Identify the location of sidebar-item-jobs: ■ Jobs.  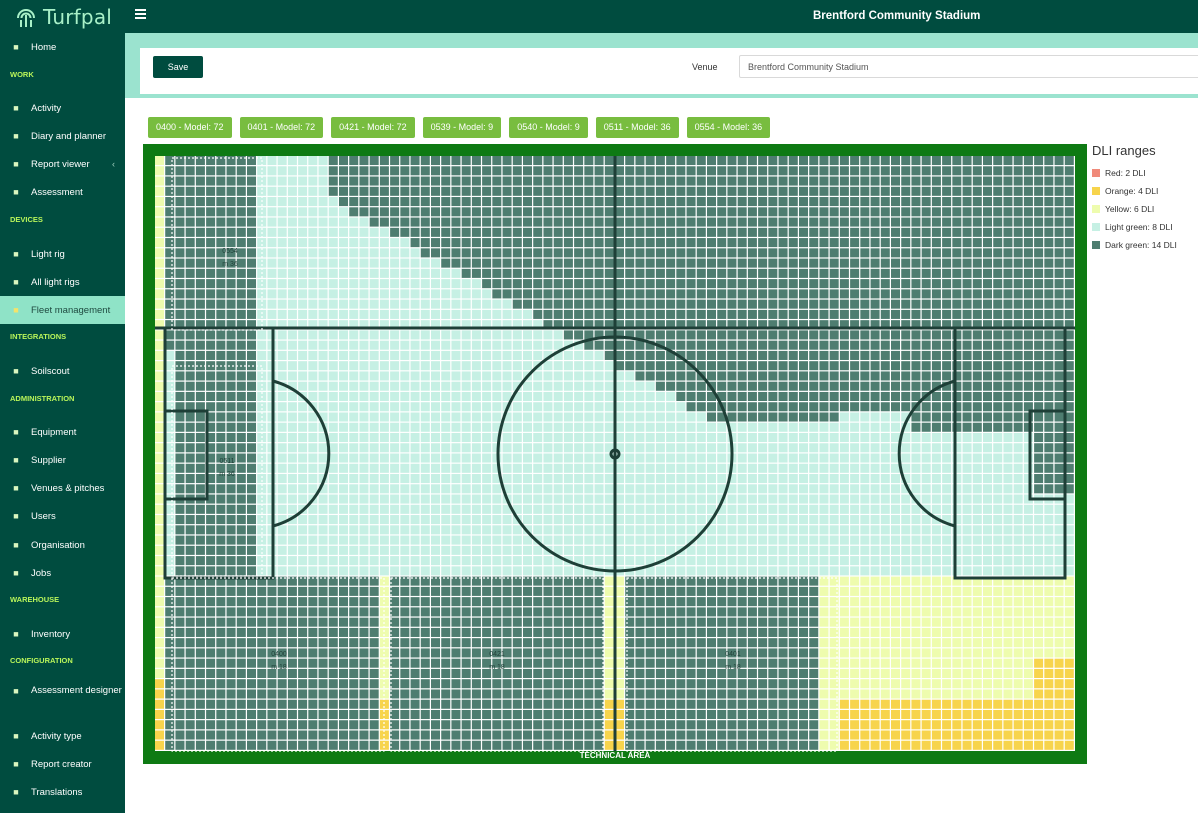
(62, 573).